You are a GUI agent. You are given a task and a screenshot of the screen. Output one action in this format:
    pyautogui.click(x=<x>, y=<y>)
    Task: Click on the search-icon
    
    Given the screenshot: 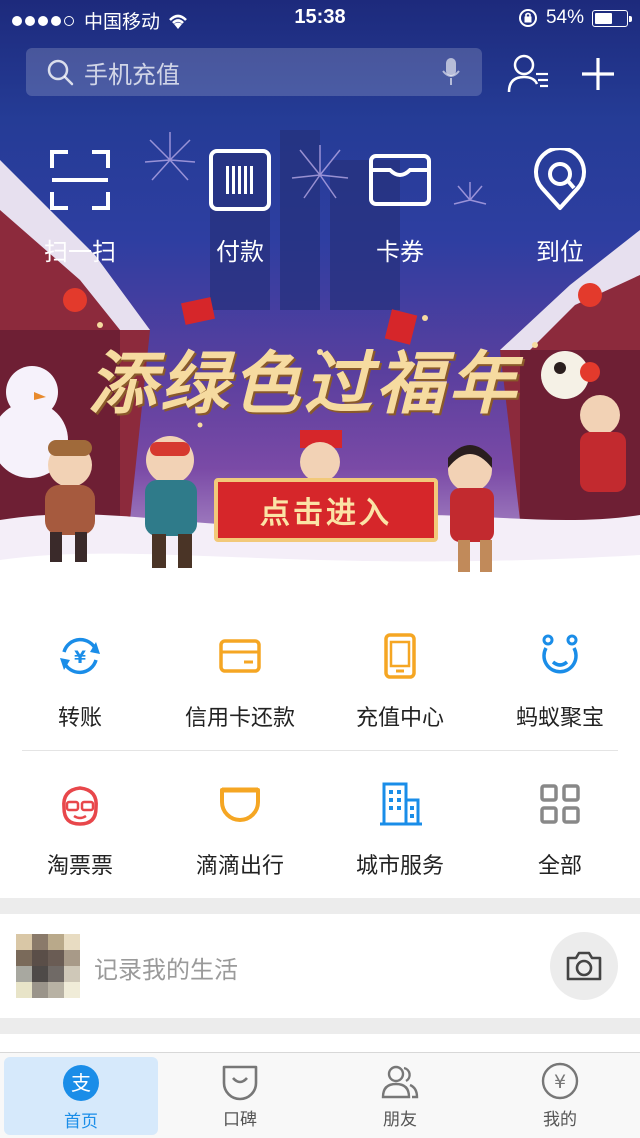 What is the action you would take?
    pyautogui.click(x=60, y=72)
    